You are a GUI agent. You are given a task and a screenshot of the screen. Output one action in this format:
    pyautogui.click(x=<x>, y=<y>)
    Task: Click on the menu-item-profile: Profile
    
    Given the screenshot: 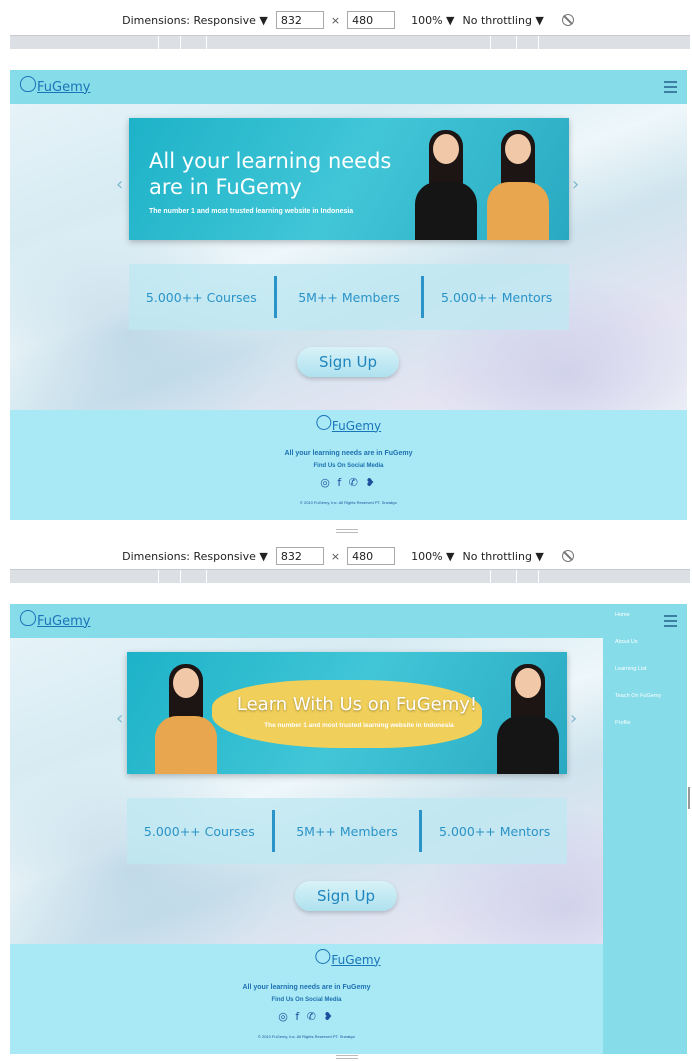 What is the action you would take?
    pyautogui.click(x=645, y=731)
    